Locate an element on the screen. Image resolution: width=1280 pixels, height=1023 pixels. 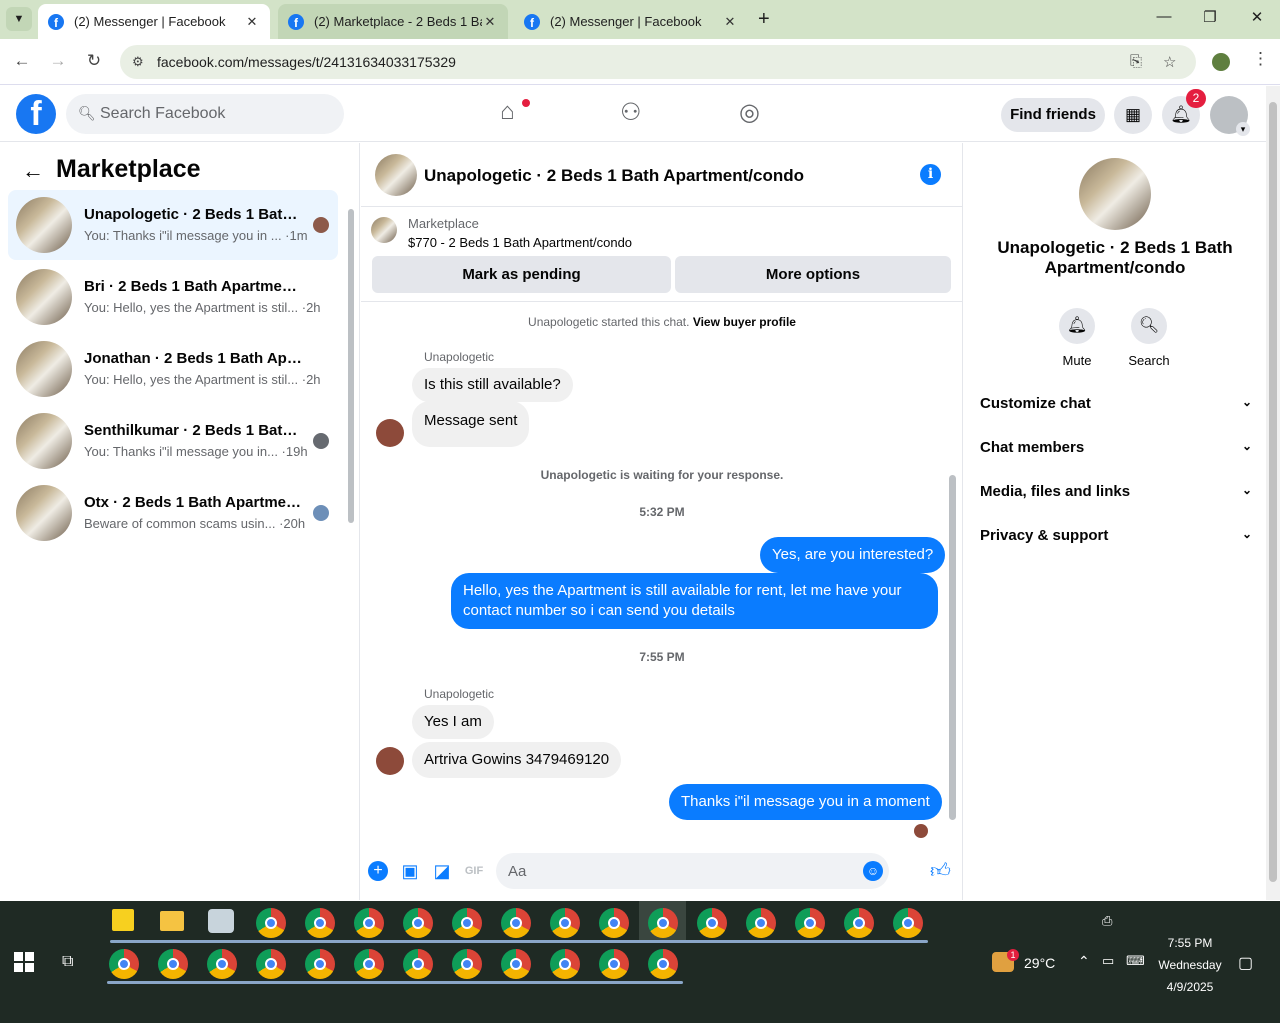
info-icon: i is located at coordinates (930, 174).